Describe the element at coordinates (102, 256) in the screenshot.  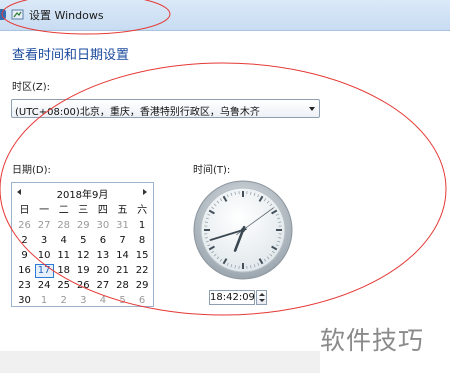
I see `calendar-day: 13` at that location.